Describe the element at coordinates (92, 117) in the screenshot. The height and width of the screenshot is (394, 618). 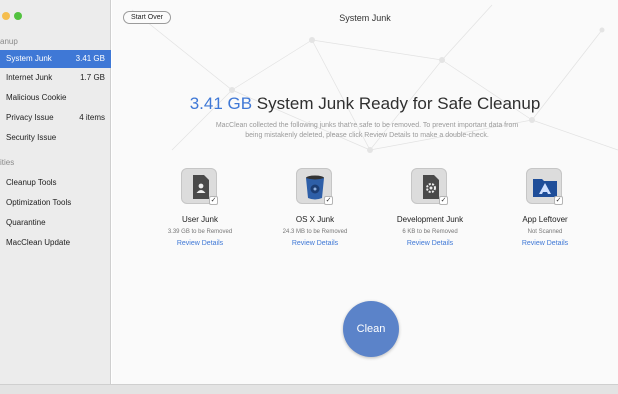
I see `sidebar-item-value: 4 items` at that location.